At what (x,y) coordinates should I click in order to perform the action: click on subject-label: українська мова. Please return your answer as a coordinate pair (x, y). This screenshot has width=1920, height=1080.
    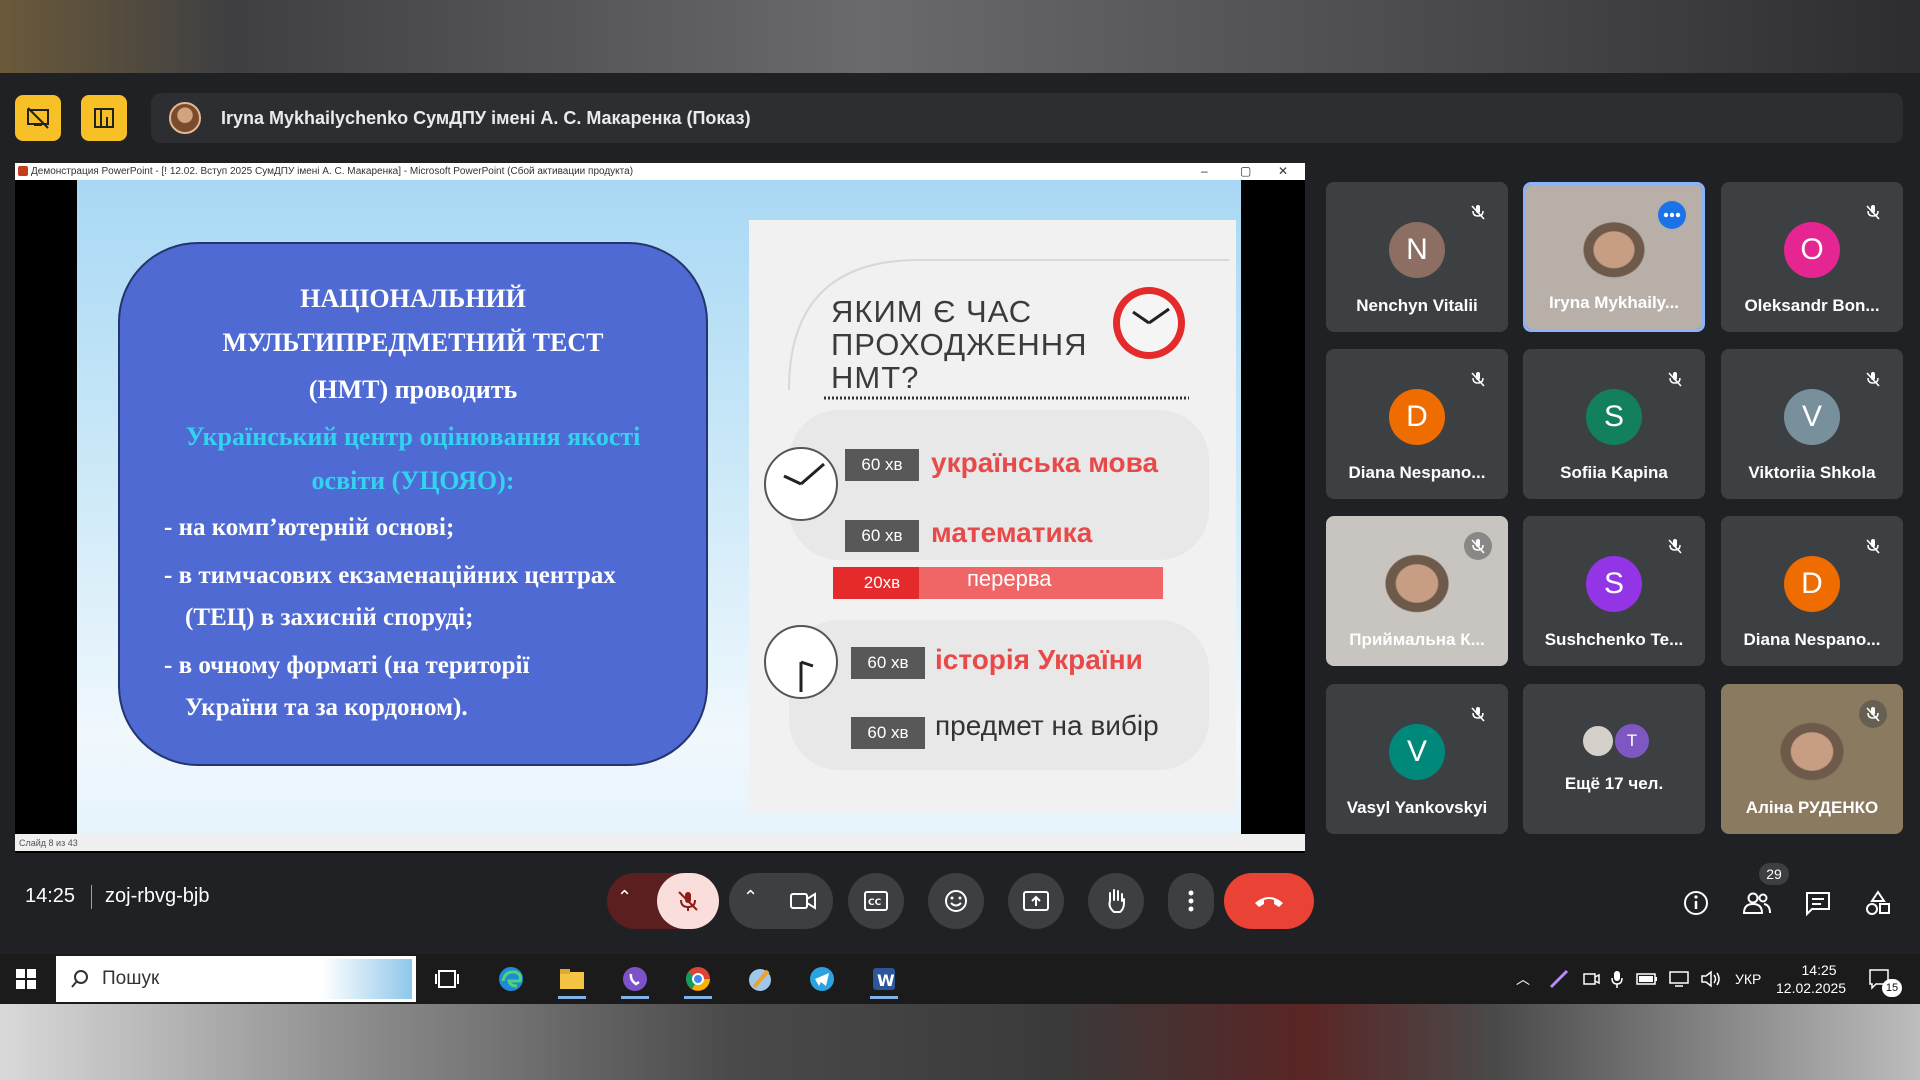
    Looking at the image, I should click on (1045, 462).